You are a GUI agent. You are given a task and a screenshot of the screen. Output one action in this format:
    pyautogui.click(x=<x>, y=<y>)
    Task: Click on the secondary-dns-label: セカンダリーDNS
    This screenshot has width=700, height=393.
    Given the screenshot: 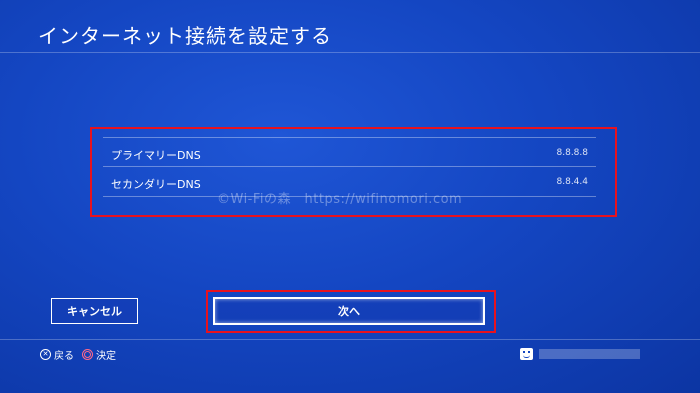 What is the action you would take?
    pyautogui.click(x=156, y=184)
    